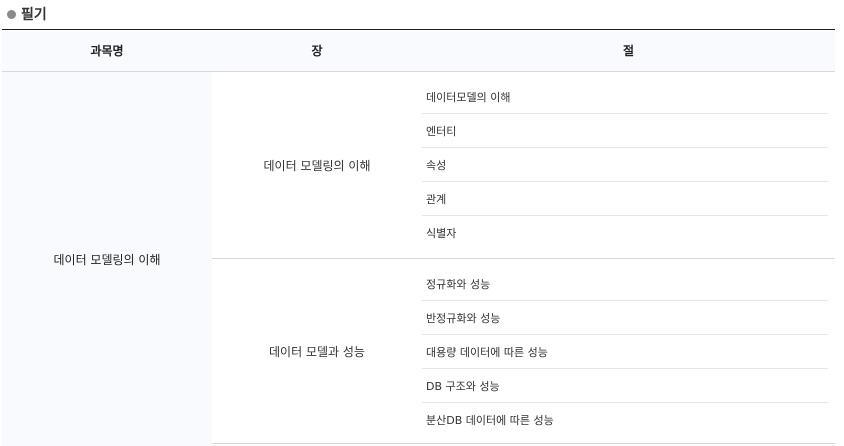  What do you see at coordinates (317, 165) in the screenshot?
I see `chapter-label: 데이터 모델링의 이해` at bounding box center [317, 165].